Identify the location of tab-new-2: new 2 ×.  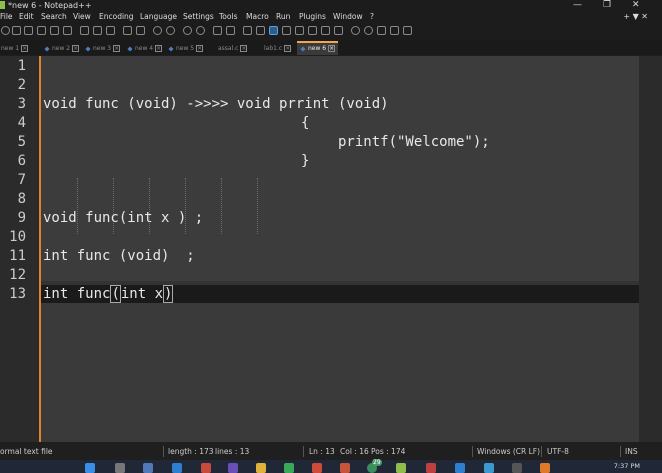
(62, 49).